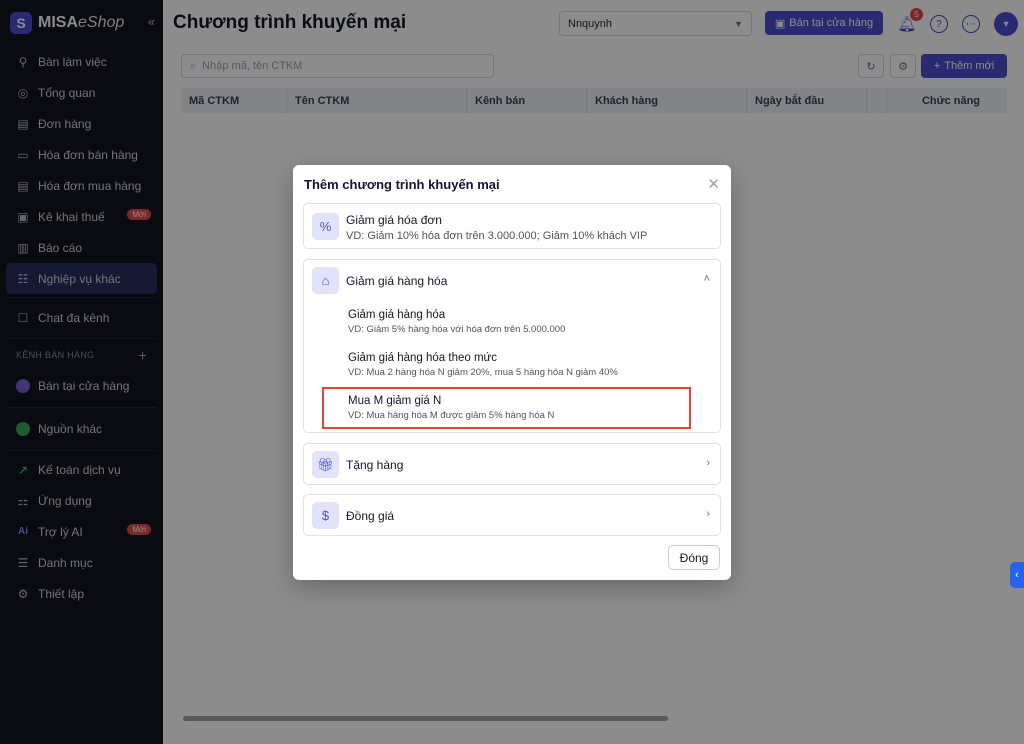 This screenshot has height=744, width=1024. I want to click on option-title: Mua M giảm giá N, so click(395, 401).